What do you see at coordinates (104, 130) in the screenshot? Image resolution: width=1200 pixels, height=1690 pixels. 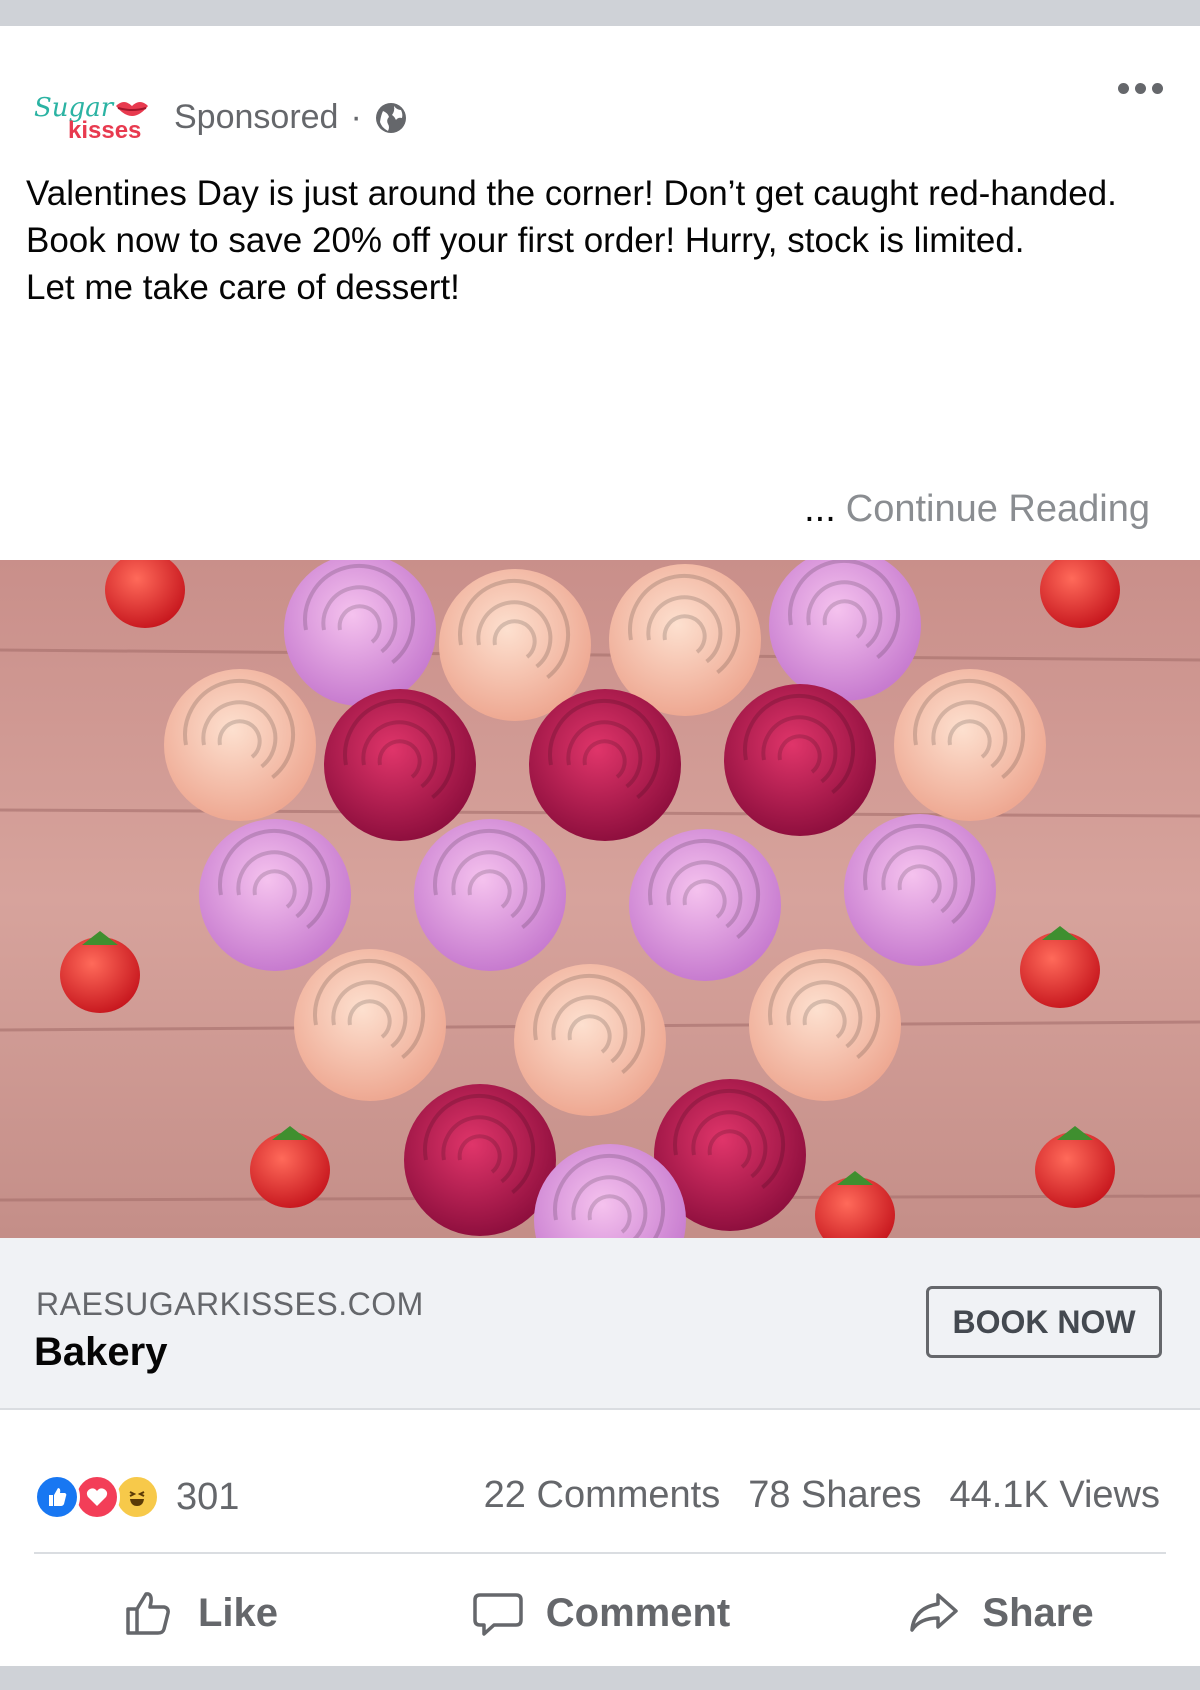 I see `svg-text: kisses` at bounding box center [104, 130].